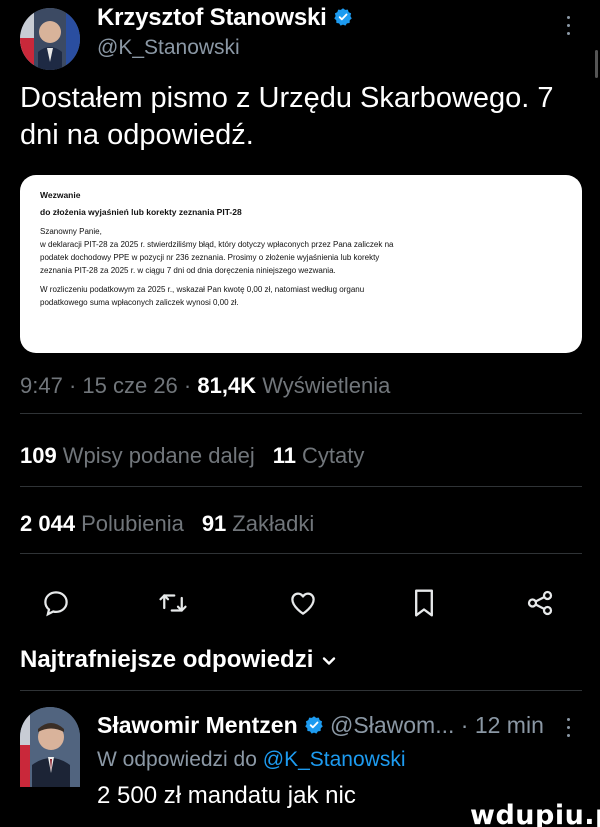  I want to click on reply-more-options-icon, so click(569, 730).